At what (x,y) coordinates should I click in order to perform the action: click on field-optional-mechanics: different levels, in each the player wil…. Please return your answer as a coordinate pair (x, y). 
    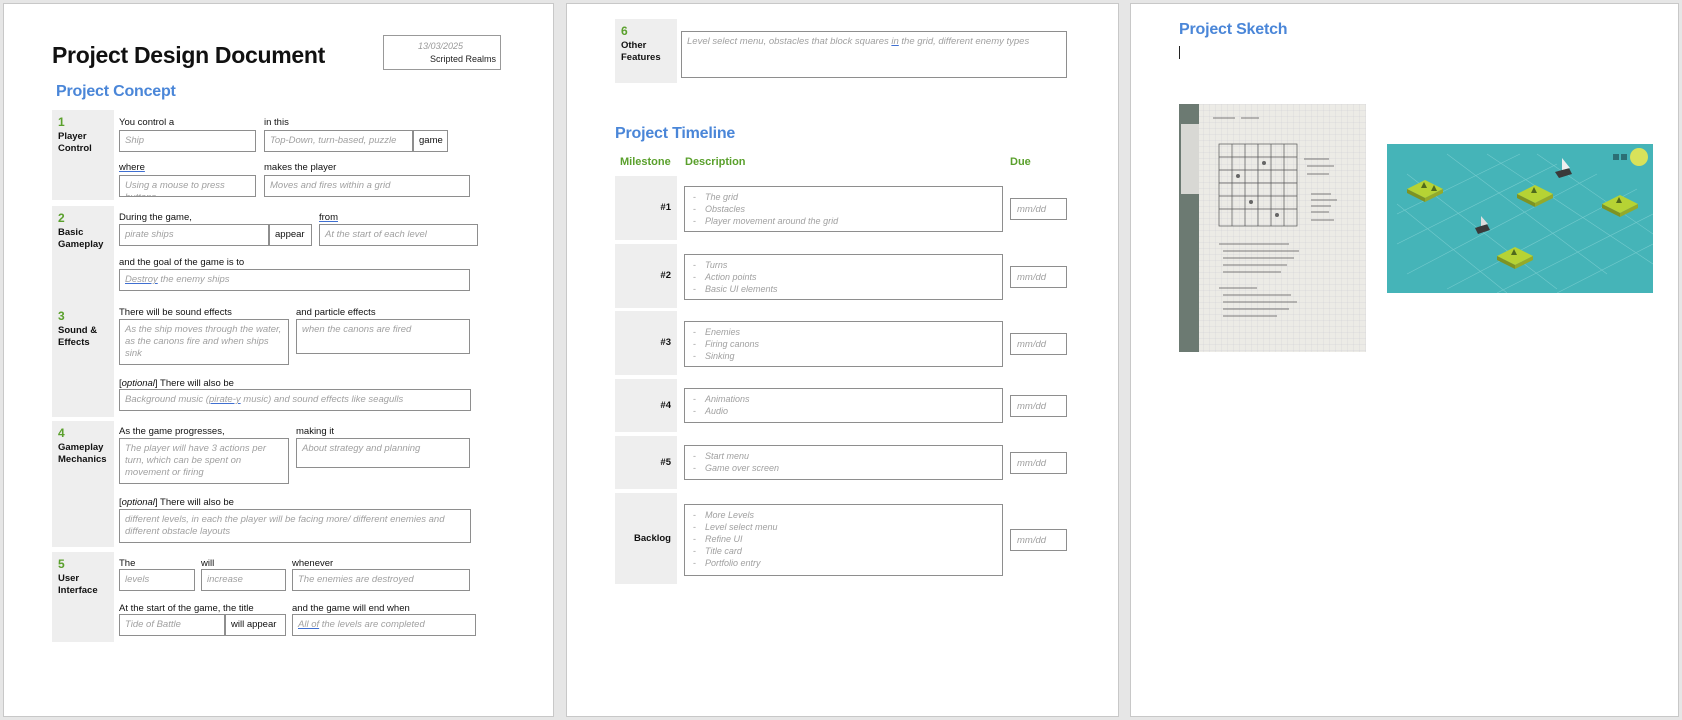
    Looking at the image, I should click on (295, 526).